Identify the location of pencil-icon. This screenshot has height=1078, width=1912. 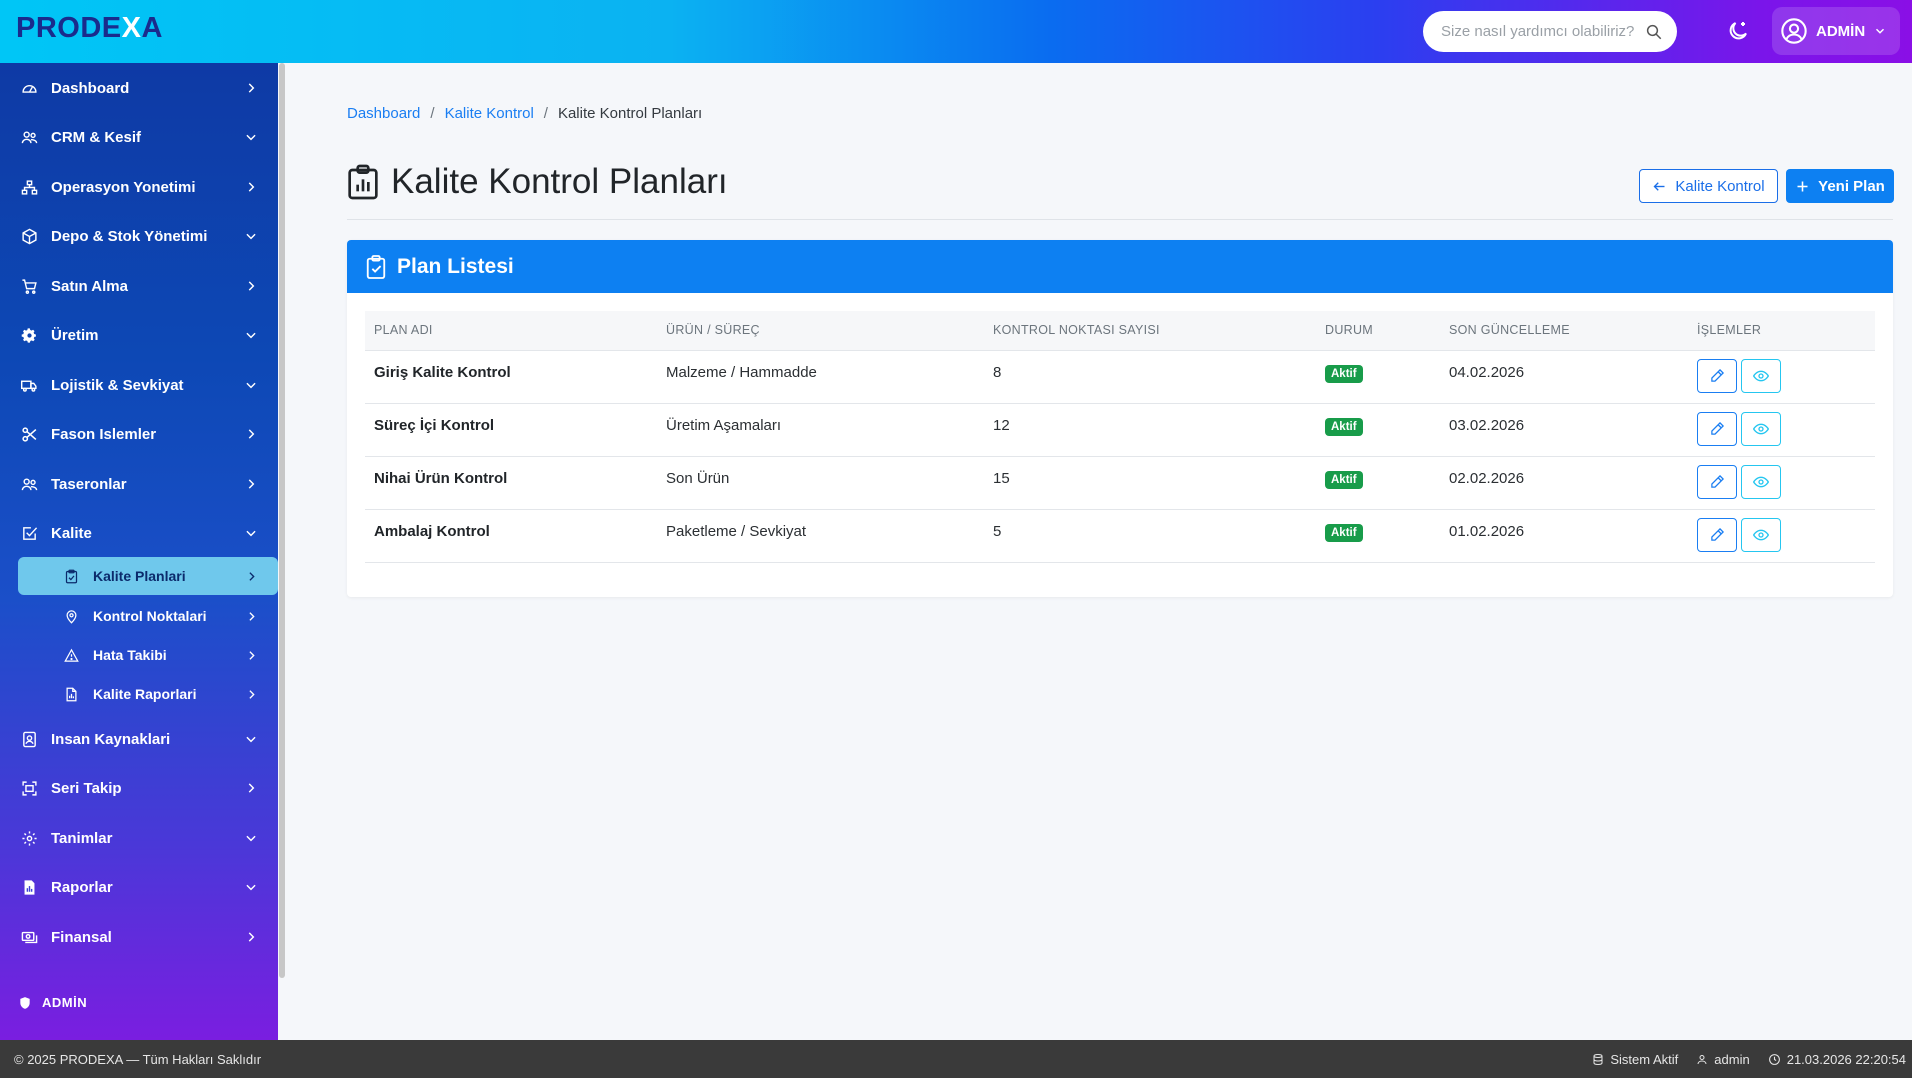
(1717, 534).